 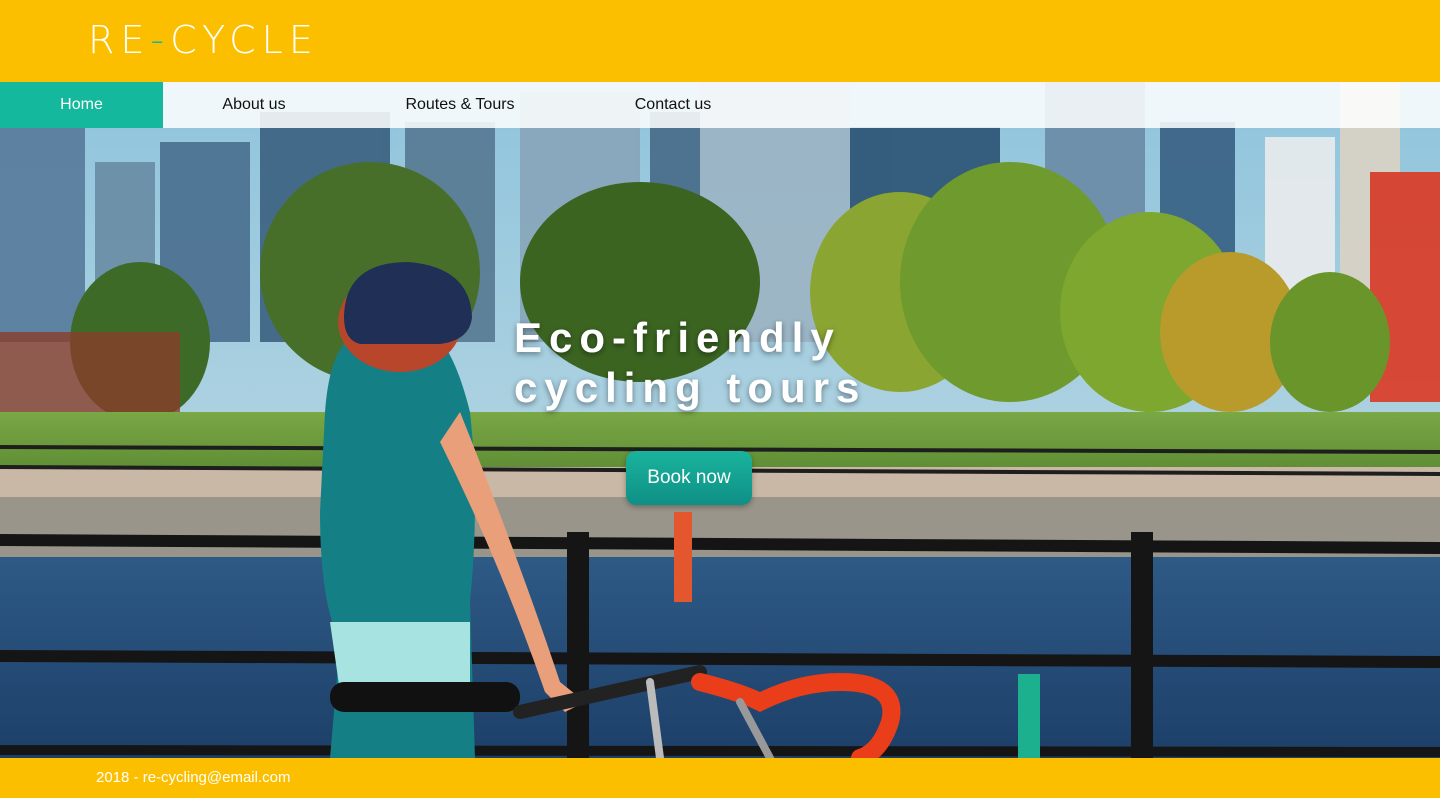 What do you see at coordinates (720, 41) in the screenshot?
I see `site-header: RE-CYCLE` at bounding box center [720, 41].